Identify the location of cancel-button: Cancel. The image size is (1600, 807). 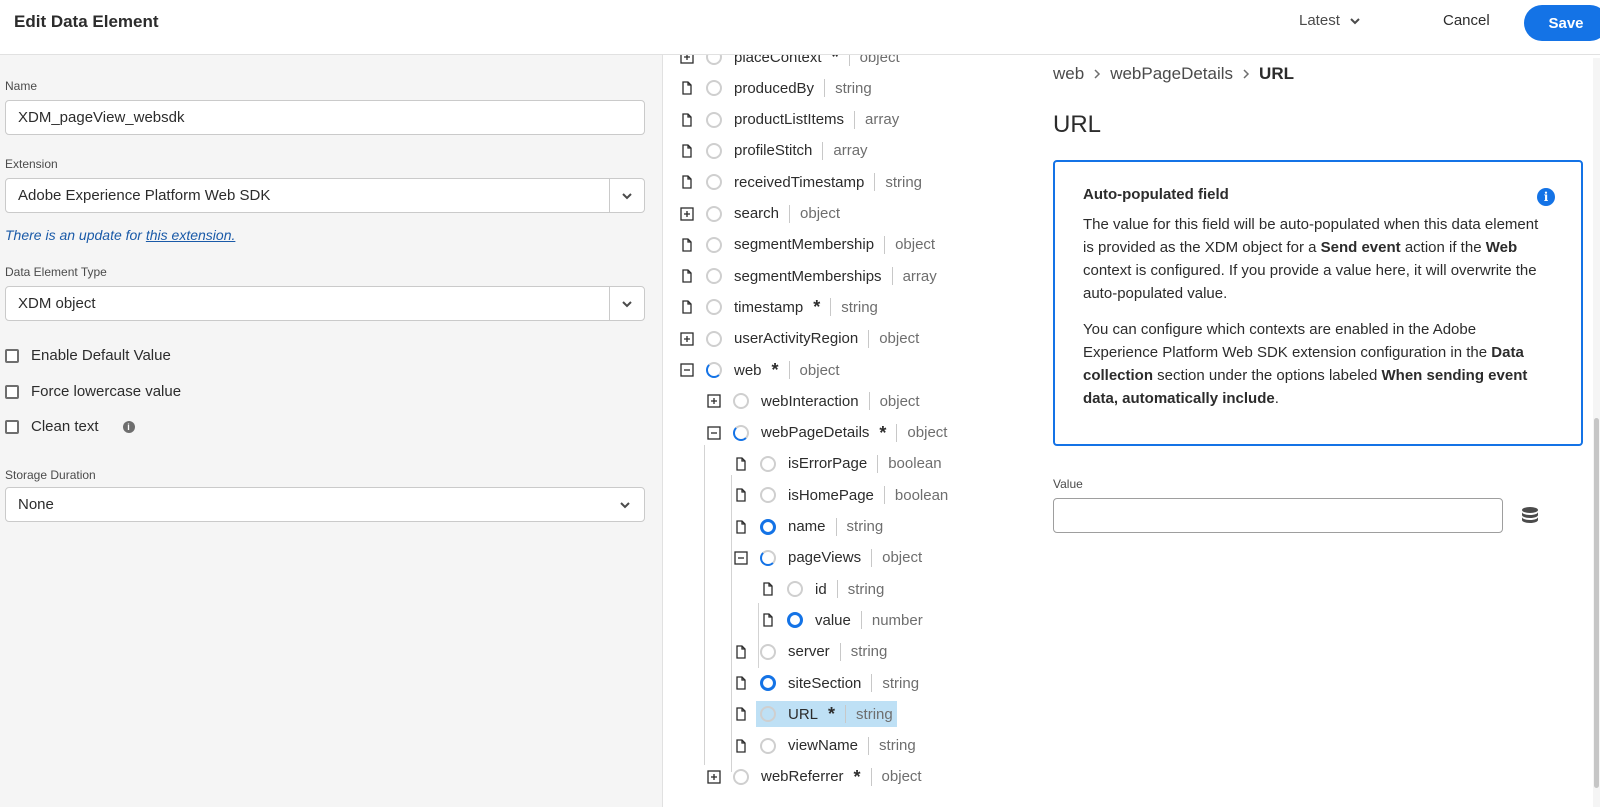
(1466, 20).